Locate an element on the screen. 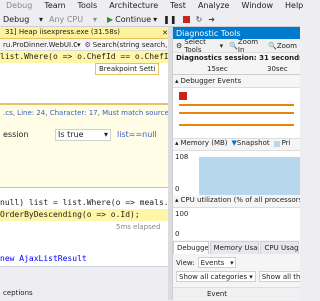 This screenshot has width=320, height=301. debugger-events-header: ▴ Debugger Events is located at coordinates (236, 81).